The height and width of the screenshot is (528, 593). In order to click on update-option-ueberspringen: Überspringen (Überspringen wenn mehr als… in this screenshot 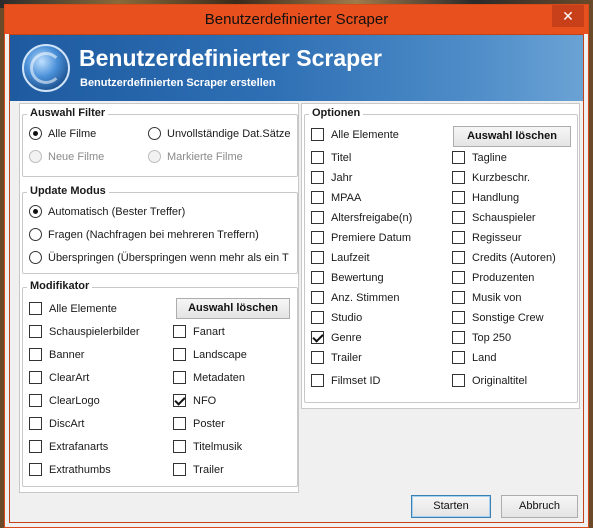, I will do `click(163, 257)`.